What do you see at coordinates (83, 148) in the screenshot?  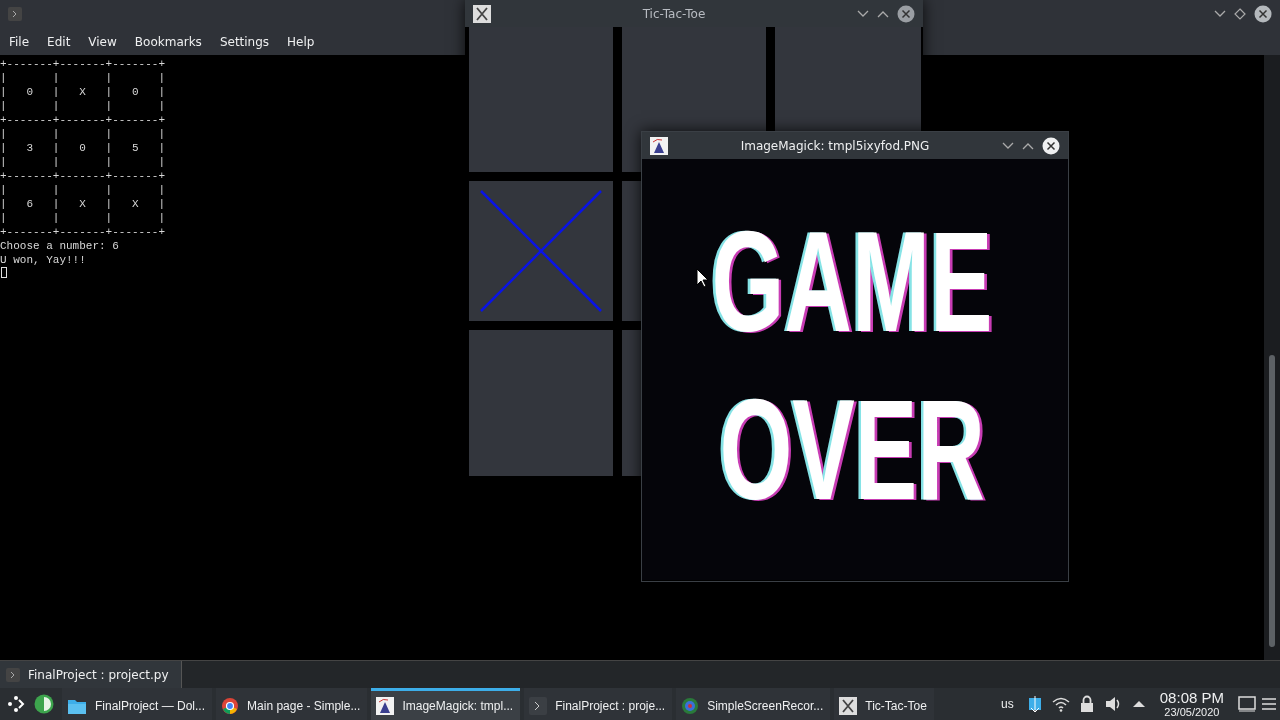 I see `terminal-line: | 3 | 0 | 5 |` at bounding box center [83, 148].